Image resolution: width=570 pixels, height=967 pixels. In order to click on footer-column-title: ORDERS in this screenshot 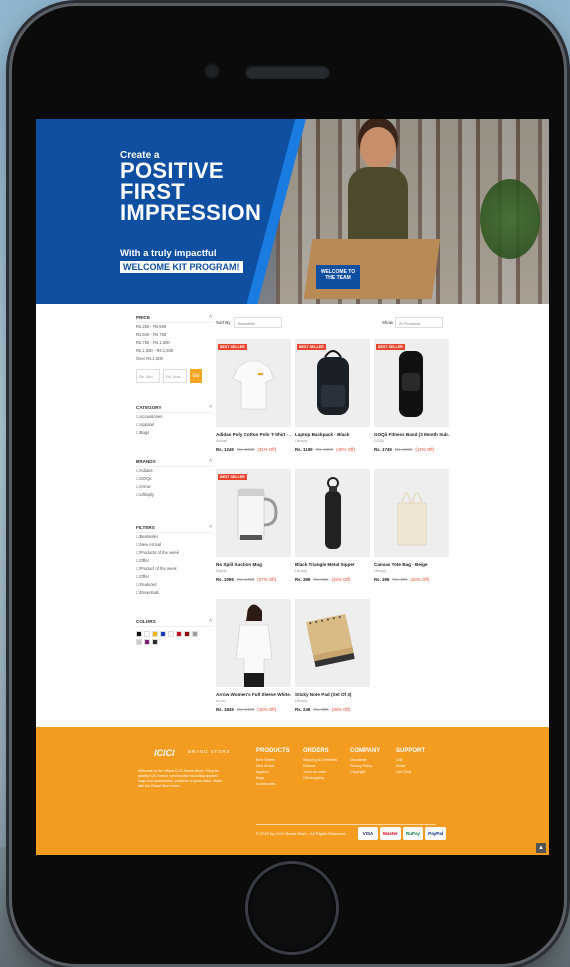, I will do `click(316, 751)`.